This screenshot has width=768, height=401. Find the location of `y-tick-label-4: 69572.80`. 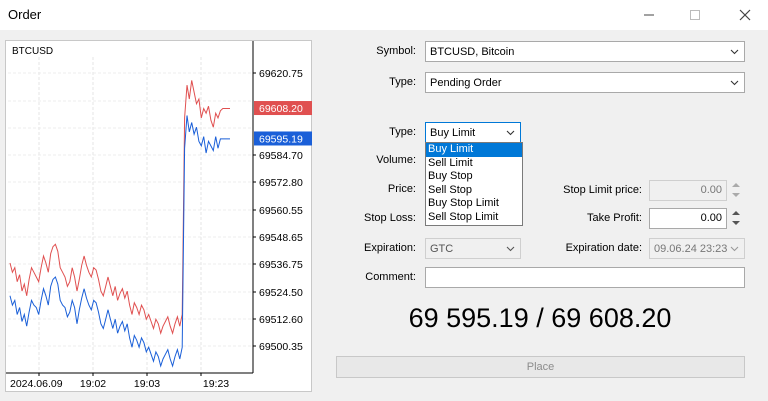

y-tick-label-4: 69572.80 is located at coordinates (281, 183).